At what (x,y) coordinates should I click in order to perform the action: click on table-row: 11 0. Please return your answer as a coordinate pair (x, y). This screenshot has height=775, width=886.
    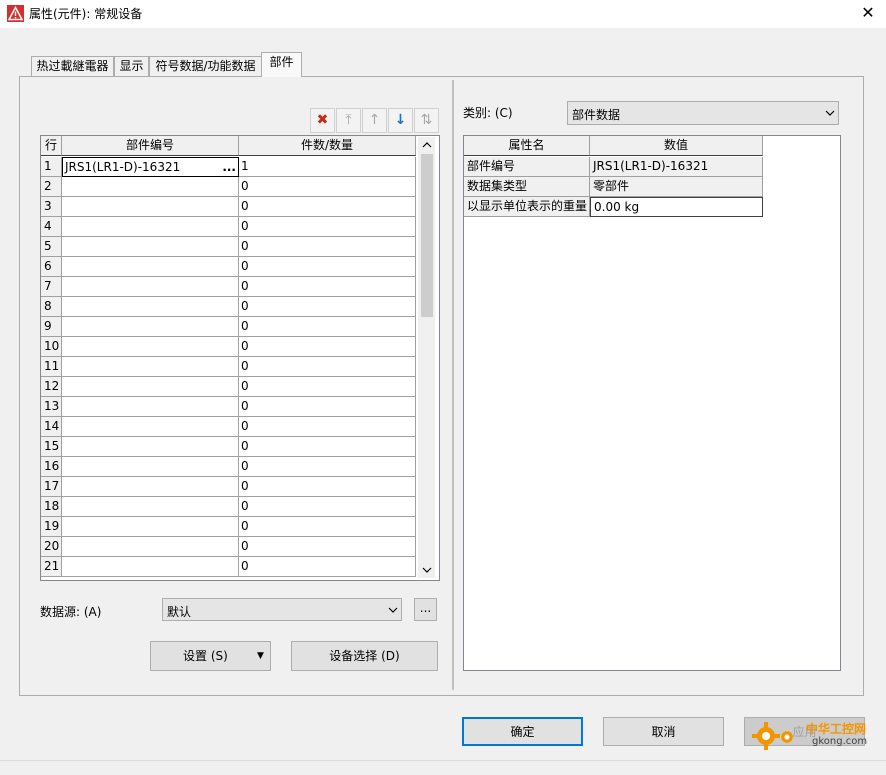
    Looking at the image, I should click on (229, 367).